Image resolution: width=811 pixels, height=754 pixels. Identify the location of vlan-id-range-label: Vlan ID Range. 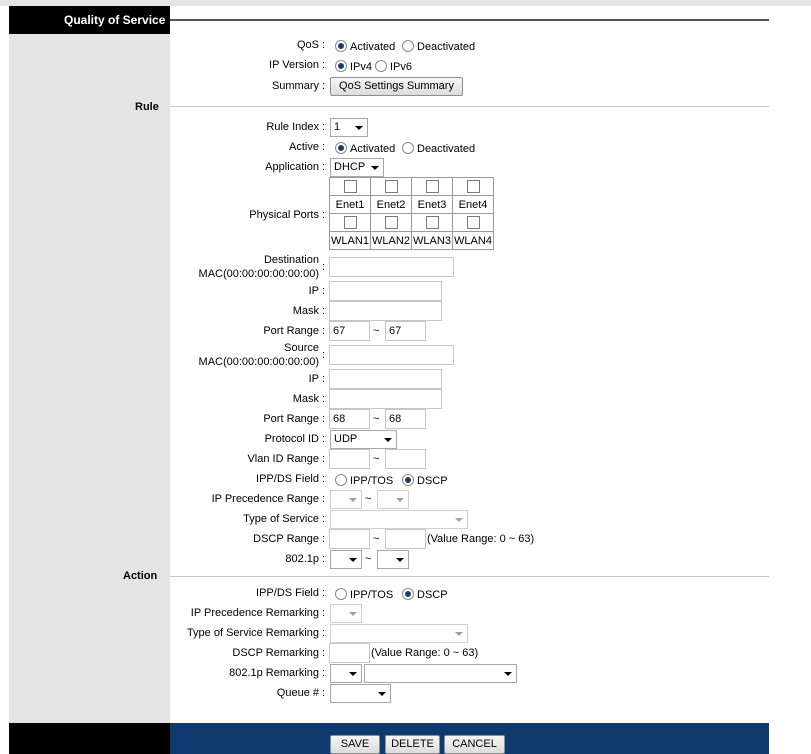
(283, 459).